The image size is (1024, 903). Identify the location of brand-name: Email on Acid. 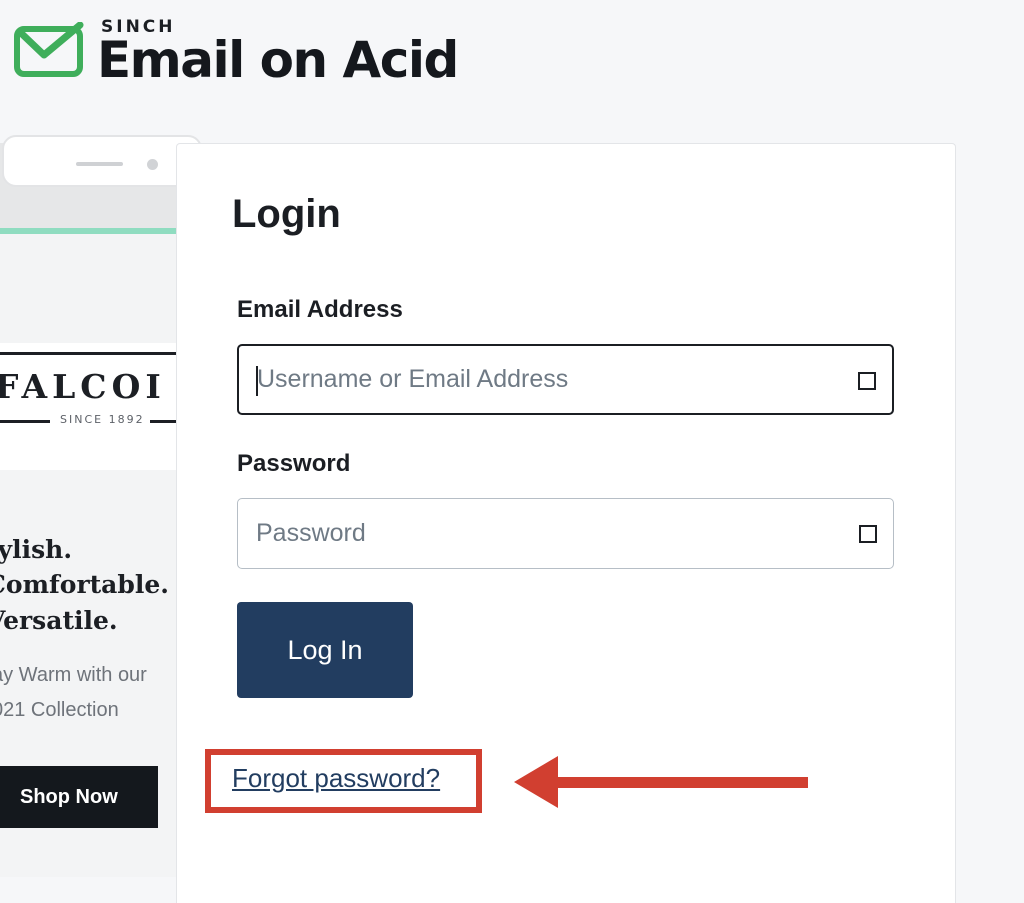
(278, 60).